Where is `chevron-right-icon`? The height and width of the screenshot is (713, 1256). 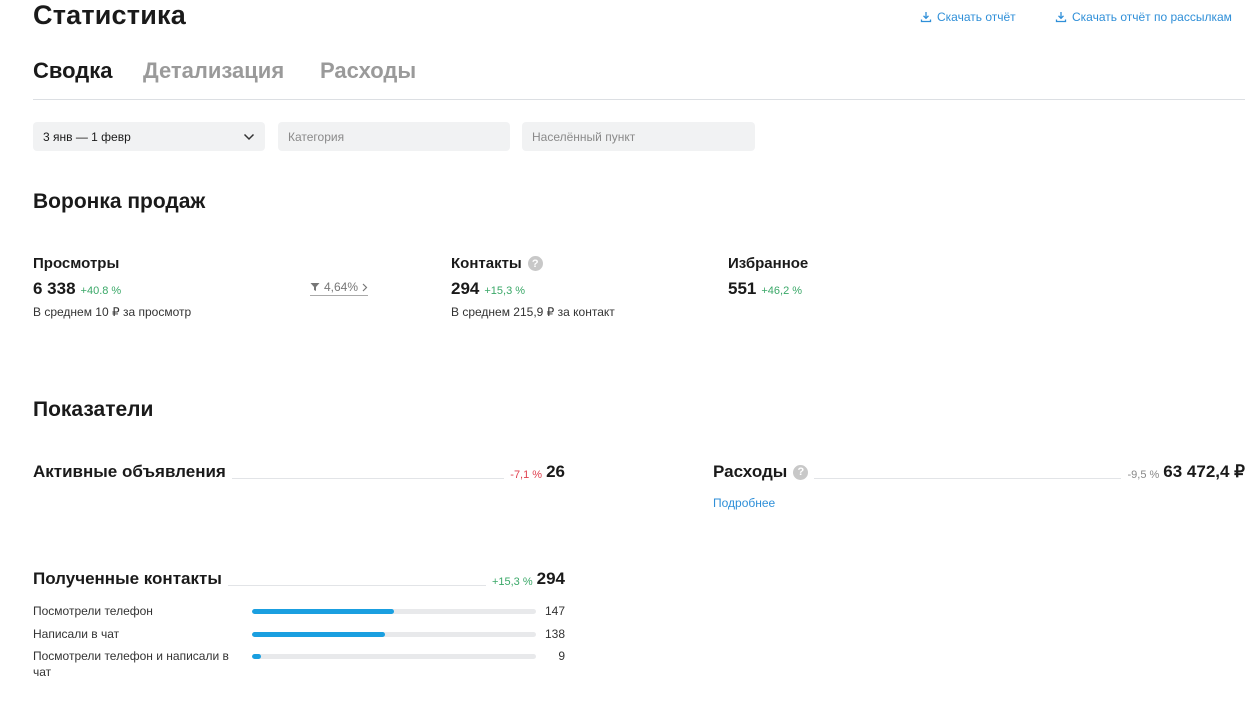
chevron-right-icon is located at coordinates (365, 287).